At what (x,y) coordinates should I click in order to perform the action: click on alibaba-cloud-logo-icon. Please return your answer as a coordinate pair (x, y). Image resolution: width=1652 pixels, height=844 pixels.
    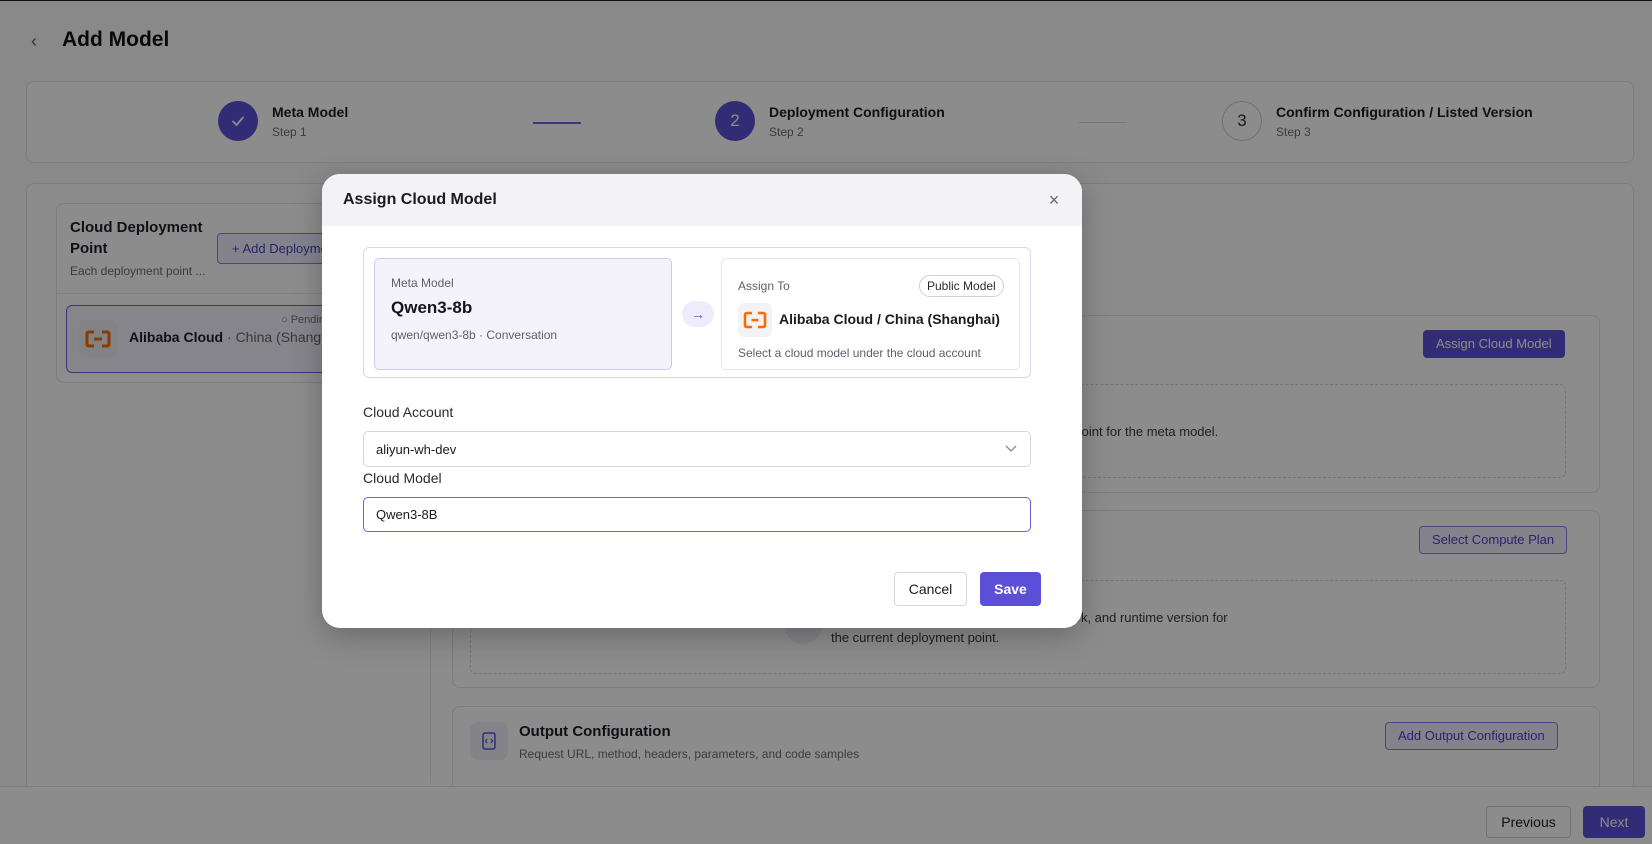
    Looking at the image, I should click on (755, 320).